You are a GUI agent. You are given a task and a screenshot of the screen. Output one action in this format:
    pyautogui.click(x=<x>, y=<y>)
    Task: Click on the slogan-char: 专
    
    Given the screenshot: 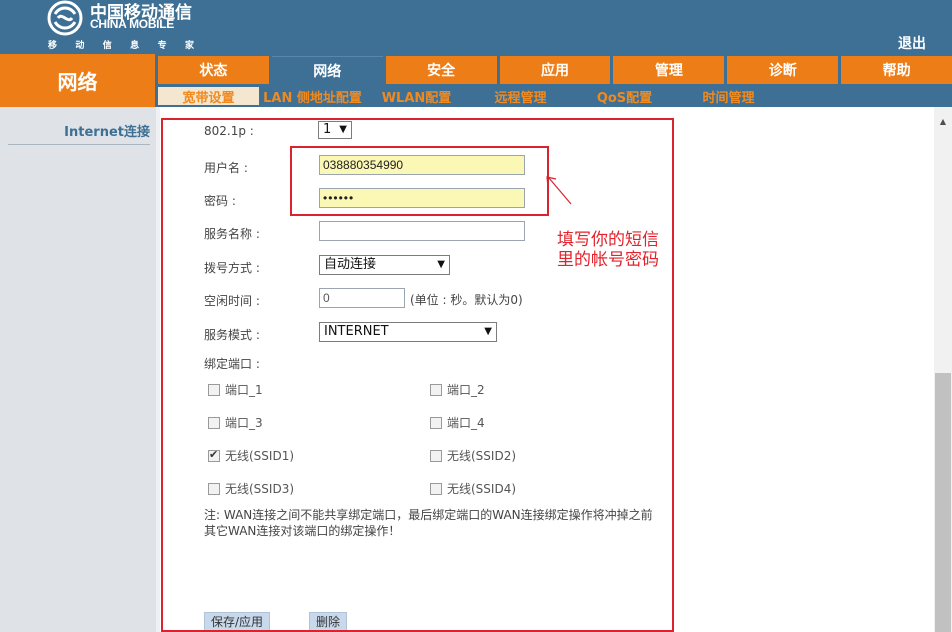 What is the action you would take?
    pyautogui.click(x=162, y=46)
    